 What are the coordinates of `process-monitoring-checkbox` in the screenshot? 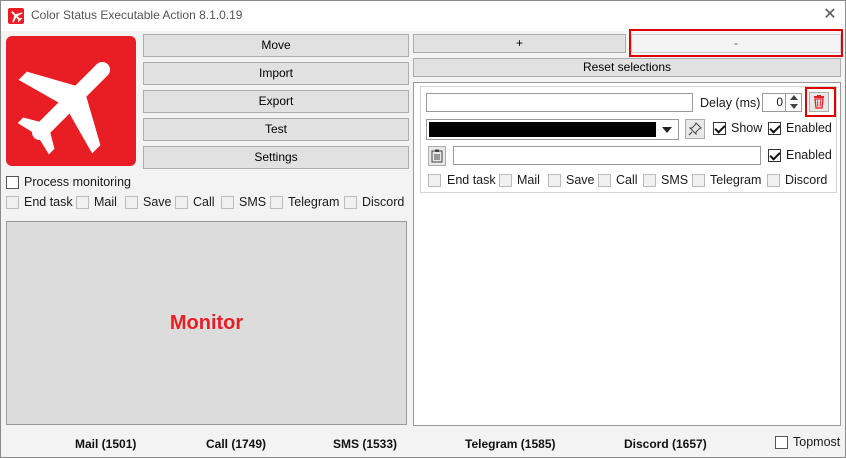 It's located at (12, 182).